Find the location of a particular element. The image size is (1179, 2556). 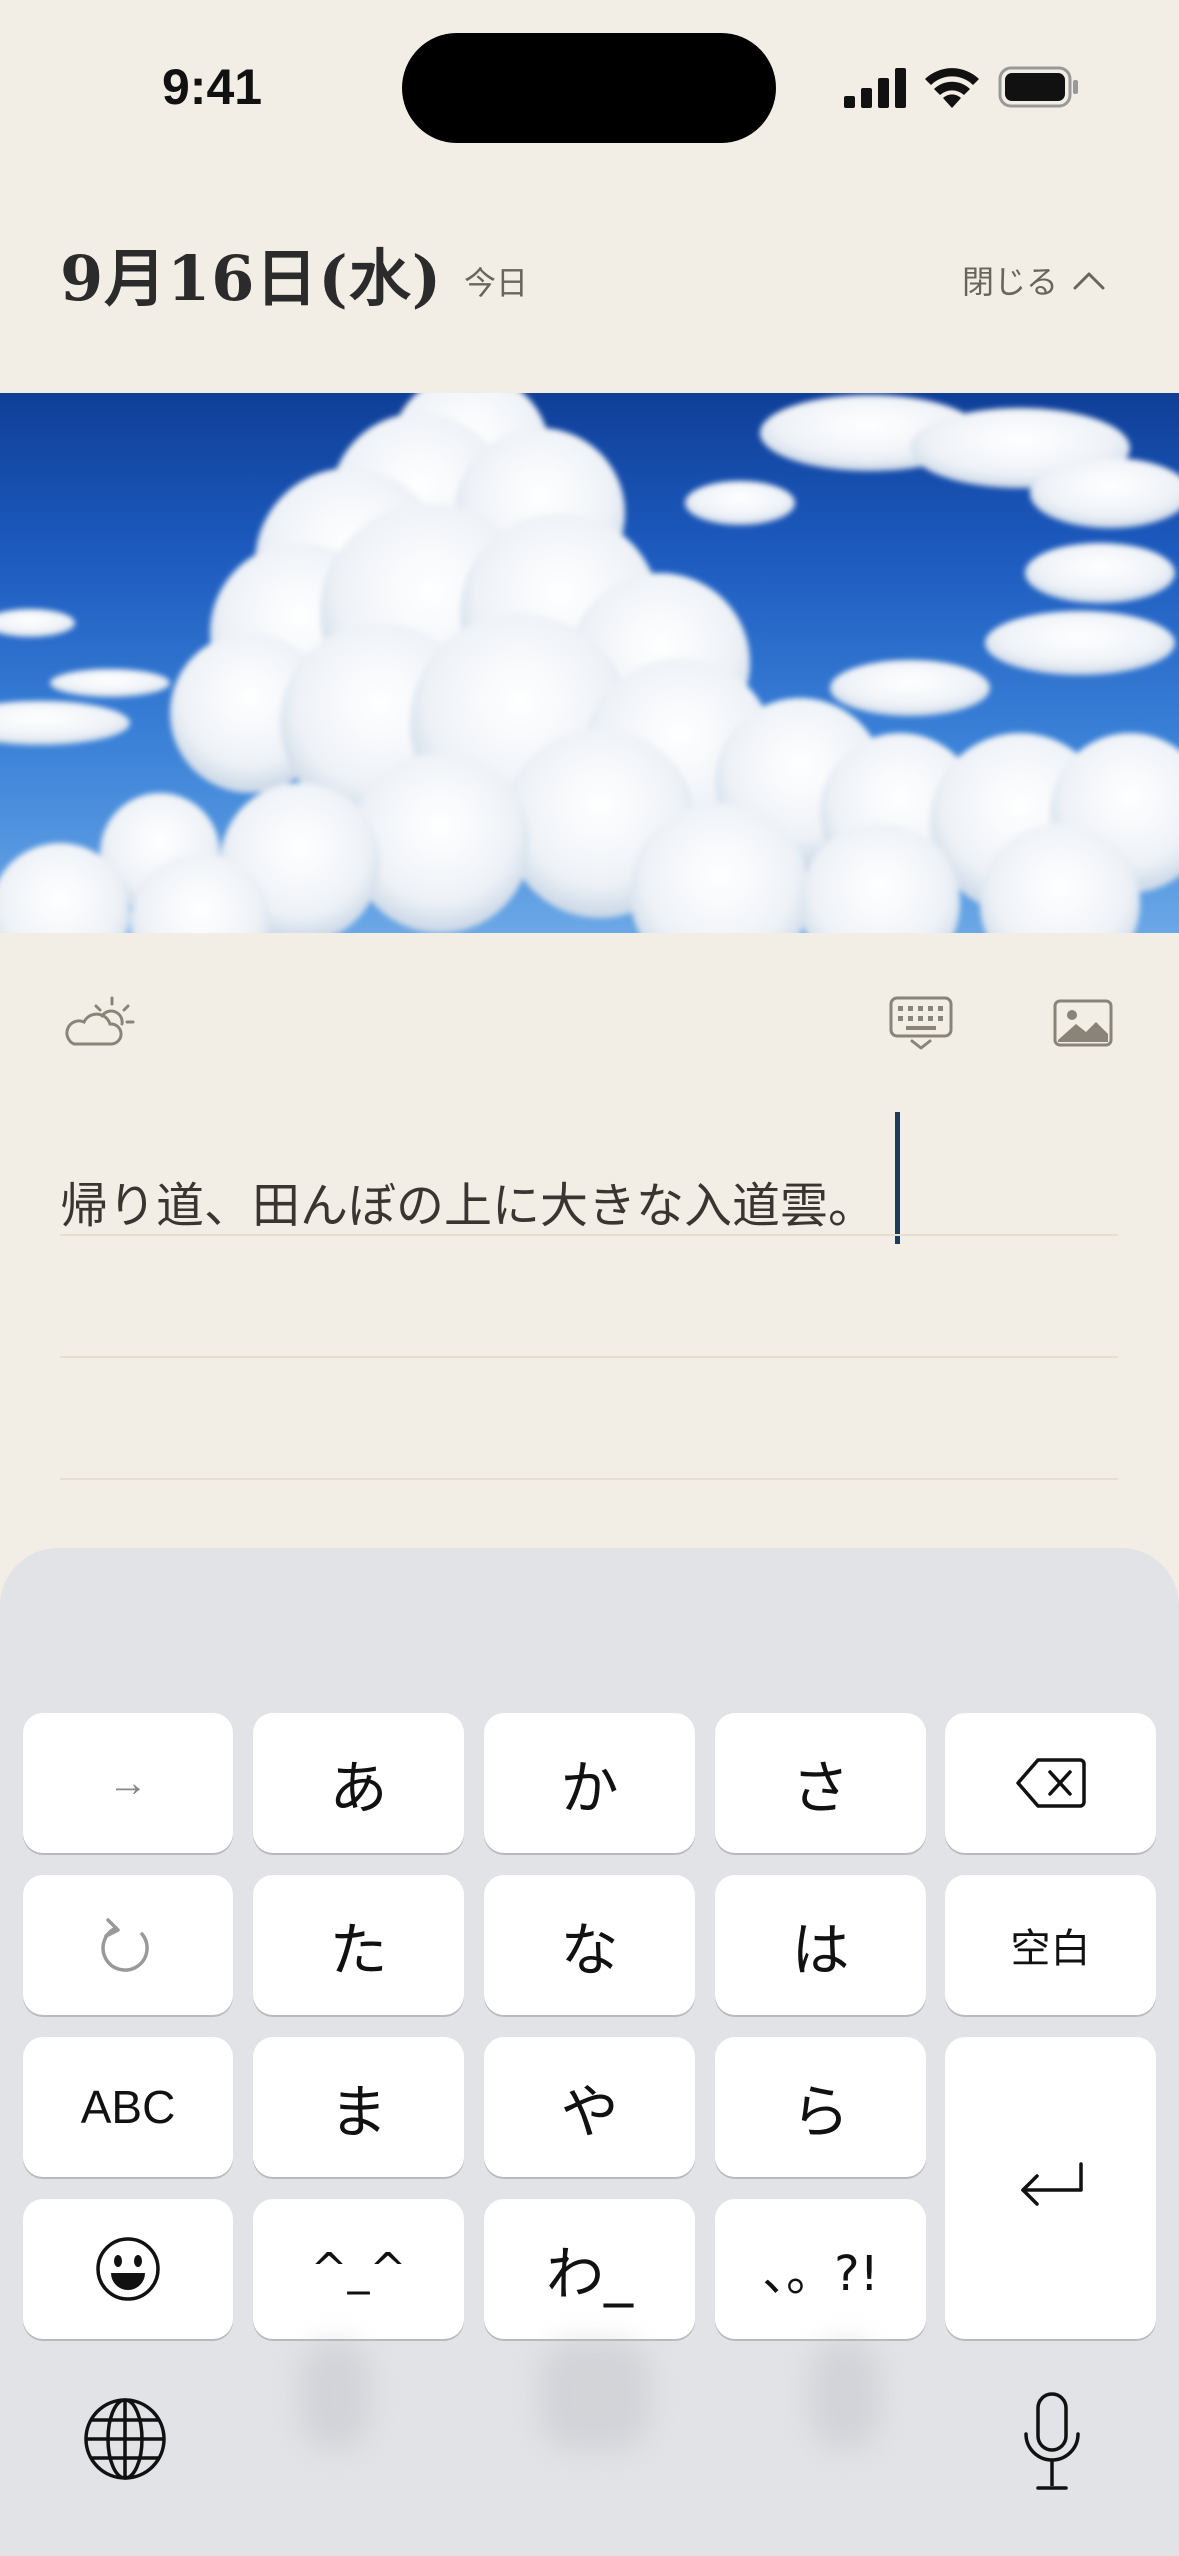

close-button: 閉じる is located at coordinates (1034, 280).